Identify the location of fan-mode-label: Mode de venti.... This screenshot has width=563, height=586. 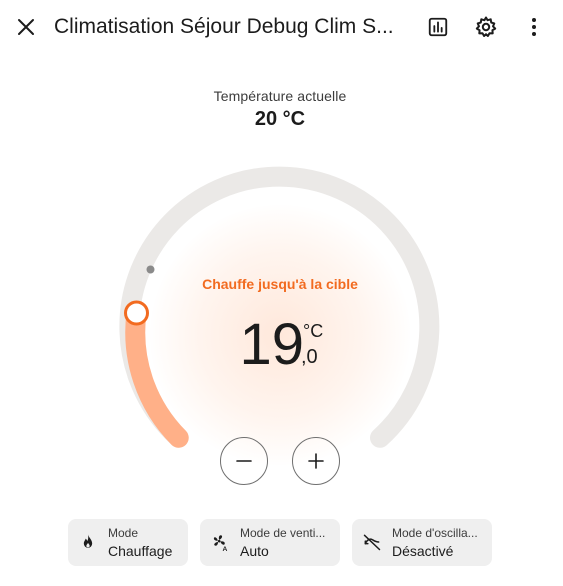
(283, 533).